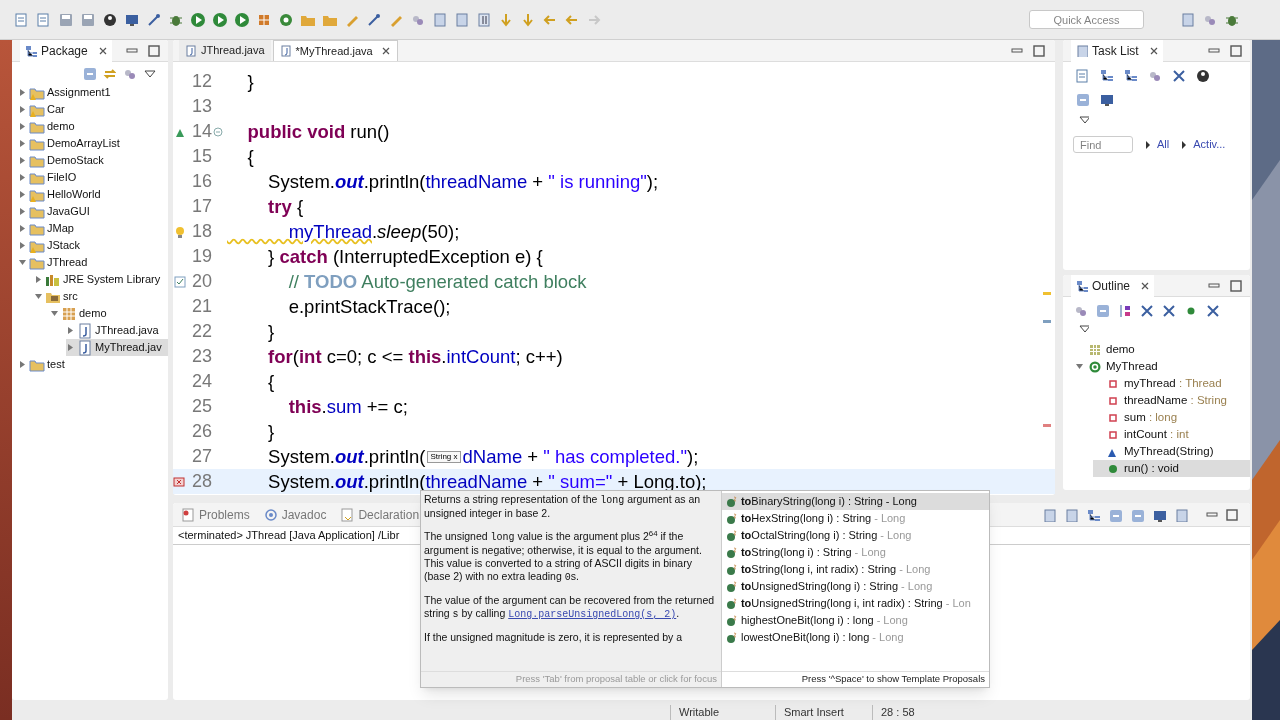 This screenshot has width=1280, height=720. Describe the element at coordinates (220, 19) in the screenshot. I see `run-config-icon` at that location.